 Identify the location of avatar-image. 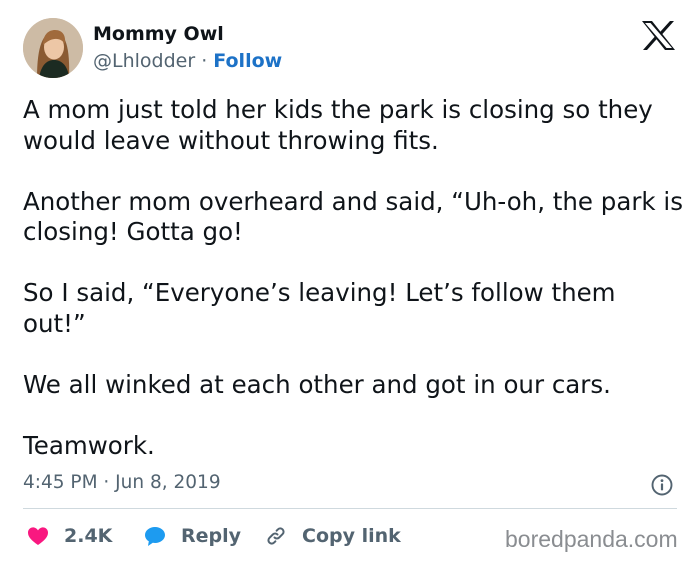
(53, 48).